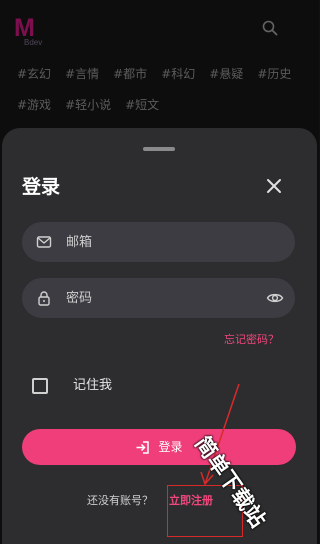 The height and width of the screenshot is (544, 320). I want to click on password-input, so click(161, 298).